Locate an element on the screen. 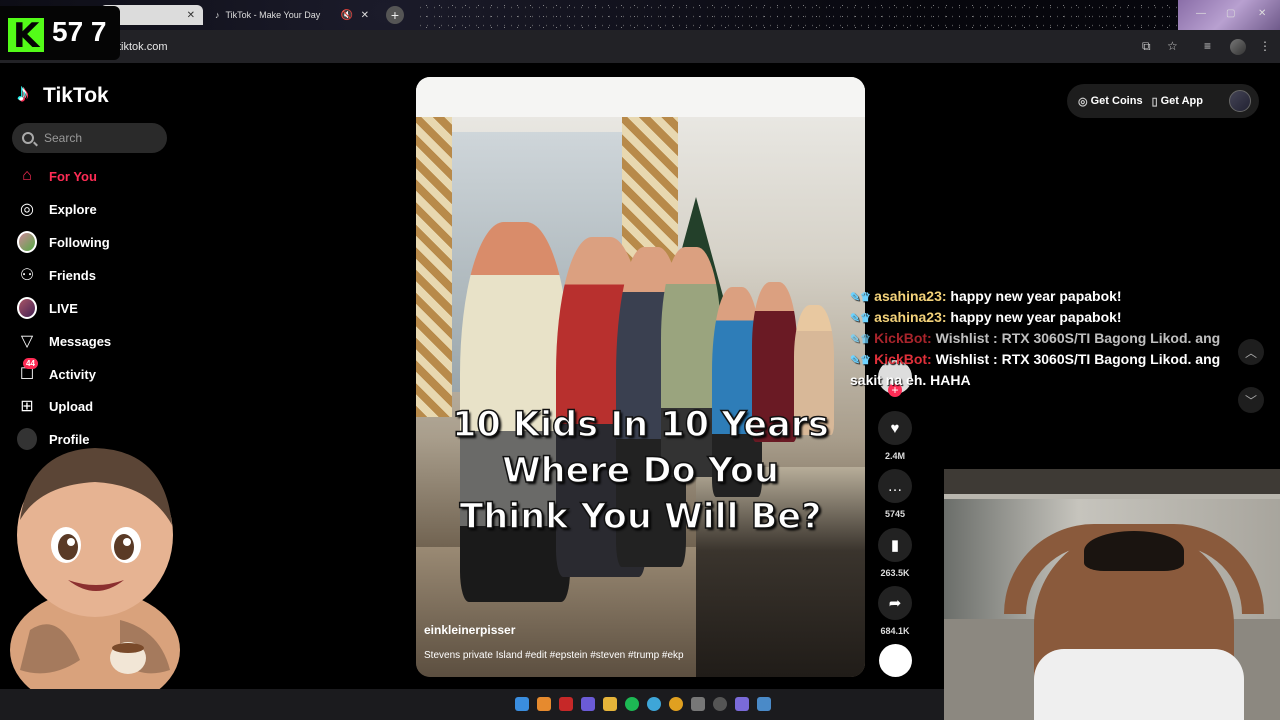  url-field: tiktok.com is located at coordinates (143, 47).